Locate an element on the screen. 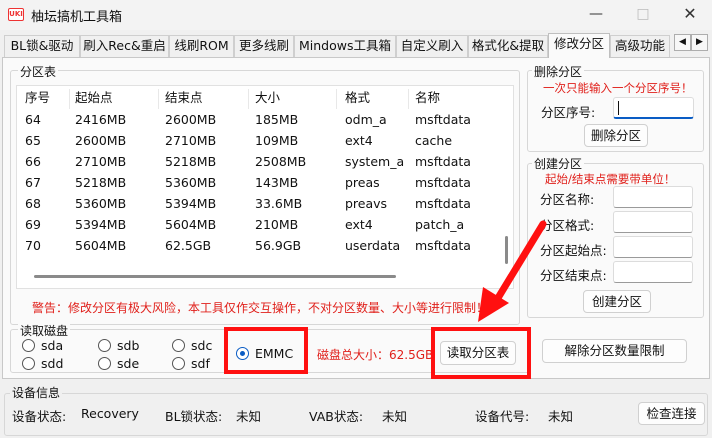  device-status-label: 设备状态: is located at coordinates (39, 416).